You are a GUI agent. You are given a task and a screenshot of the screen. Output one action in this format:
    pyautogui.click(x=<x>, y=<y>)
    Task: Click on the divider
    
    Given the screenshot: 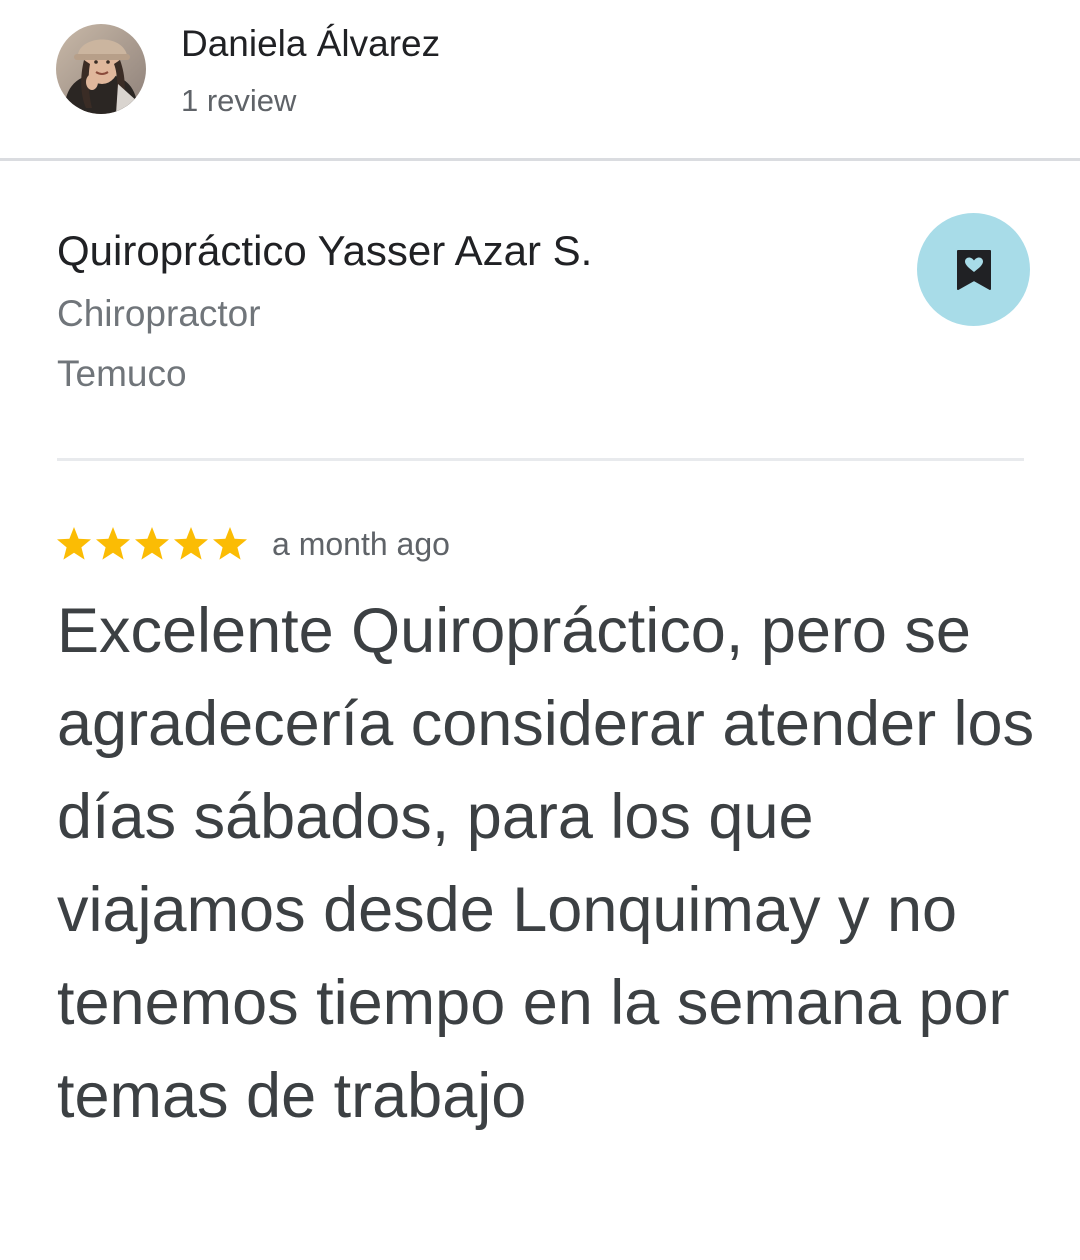 What is the action you would take?
    pyautogui.click(x=540, y=459)
    